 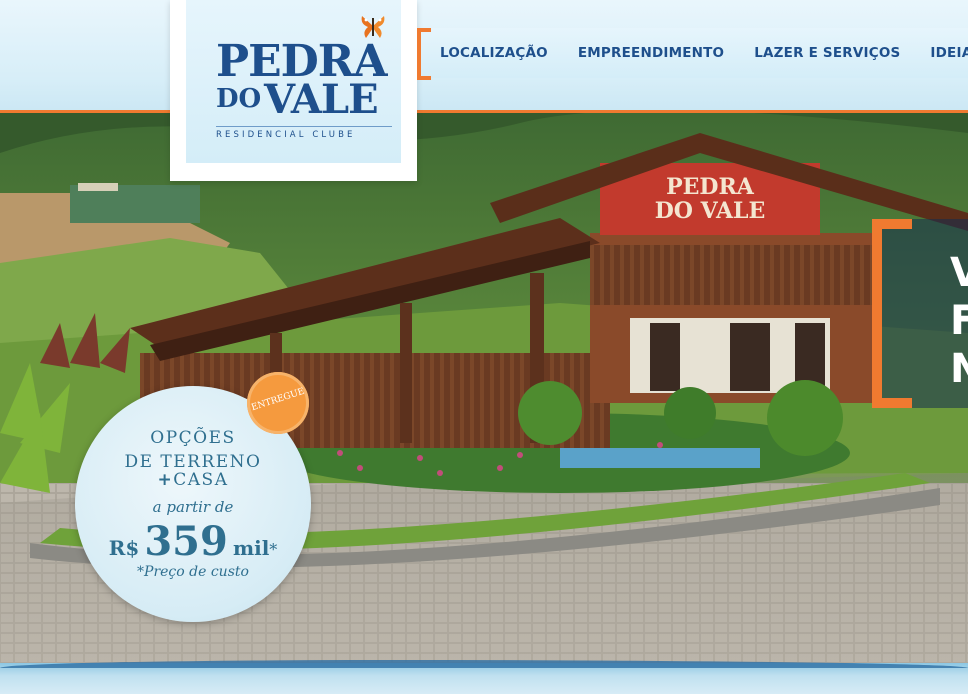 What do you see at coordinates (304, 133) in the screenshot?
I see `logo-subtitle: RESIDENCIAL CLUBE` at bounding box center [304, 133].